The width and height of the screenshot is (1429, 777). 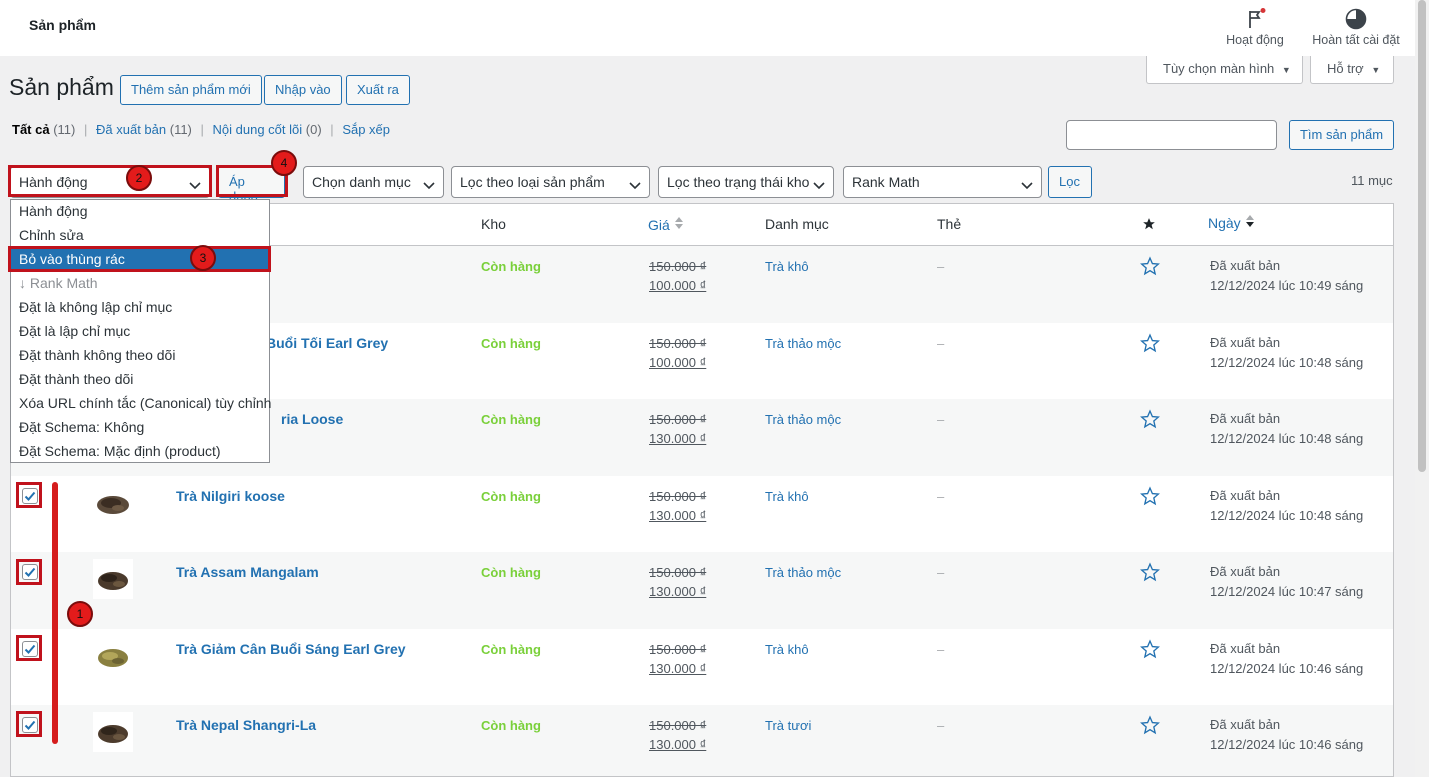 What do you see at coordinates (1255, 27) in the screenshot?
I see `activity-button: Hoạt động` at bounding box center [1255, 27].